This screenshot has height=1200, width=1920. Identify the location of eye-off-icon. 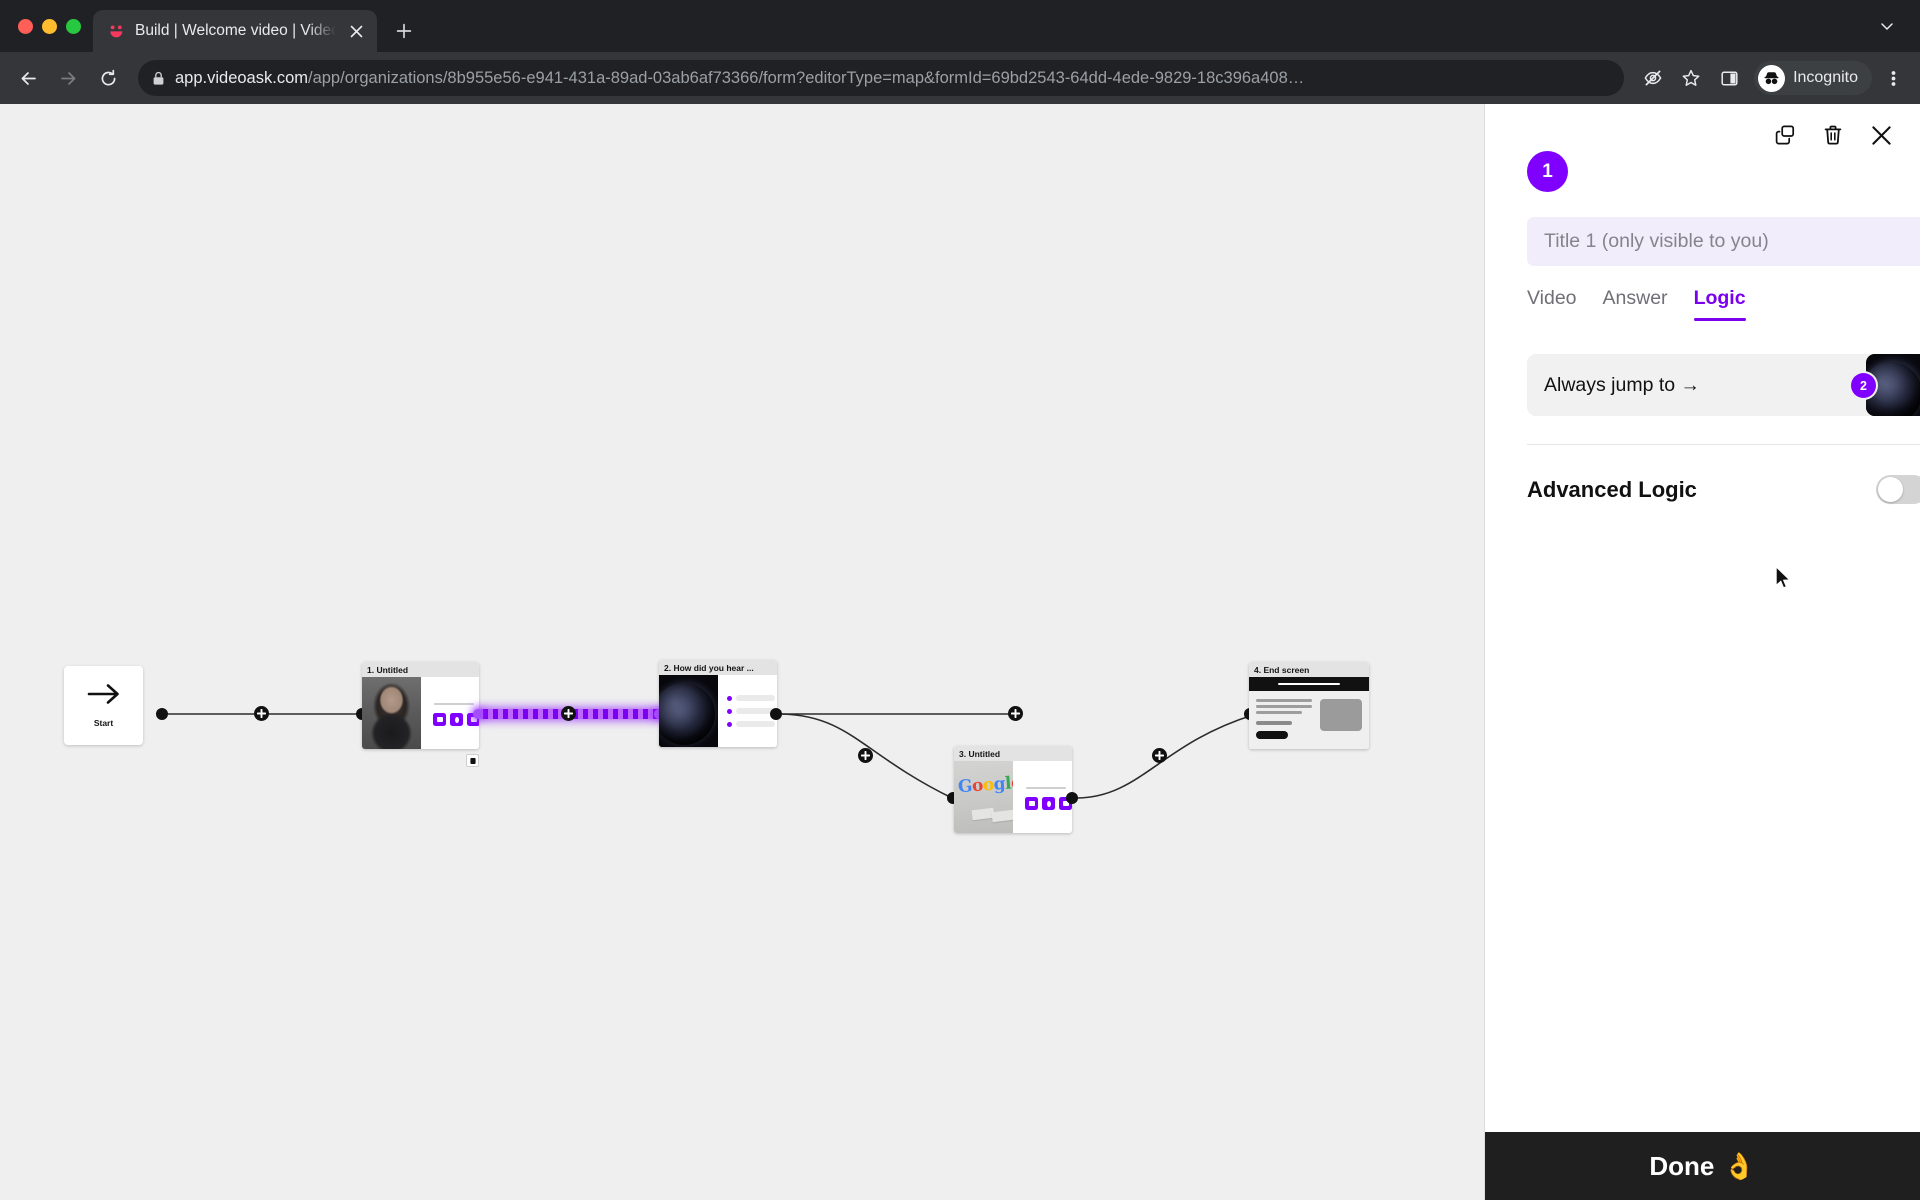
(1653, 78).